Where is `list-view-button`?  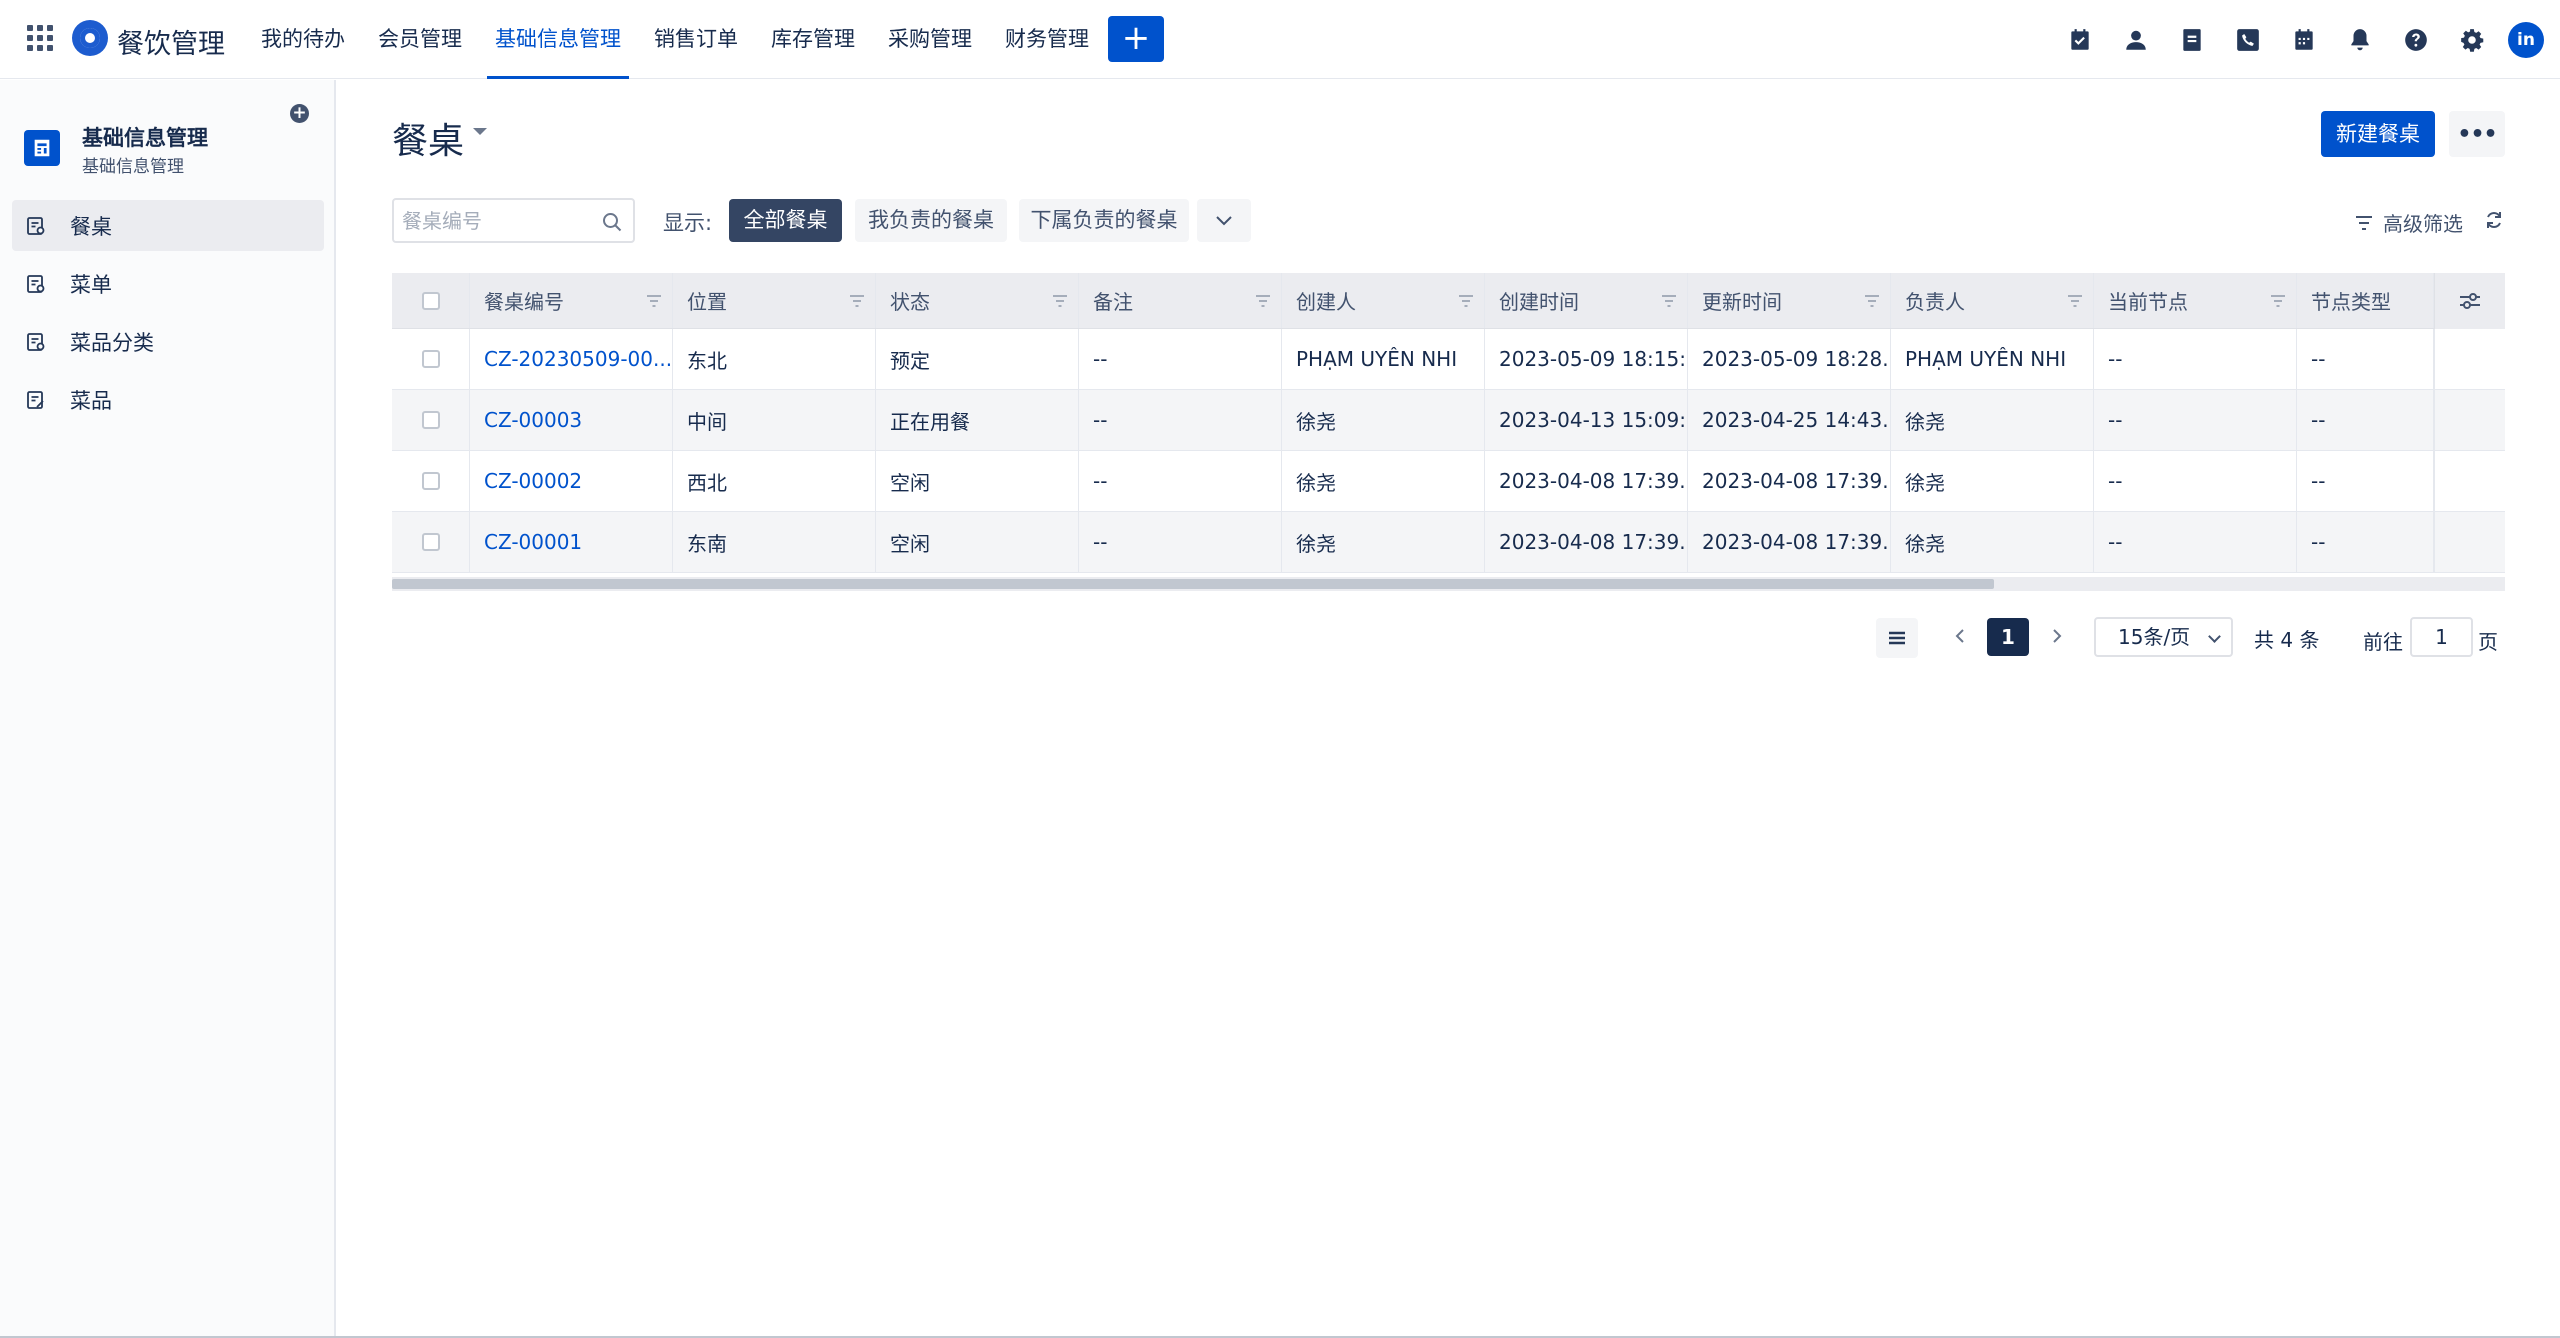 list-view-button is located at coordinates (1897, 638).